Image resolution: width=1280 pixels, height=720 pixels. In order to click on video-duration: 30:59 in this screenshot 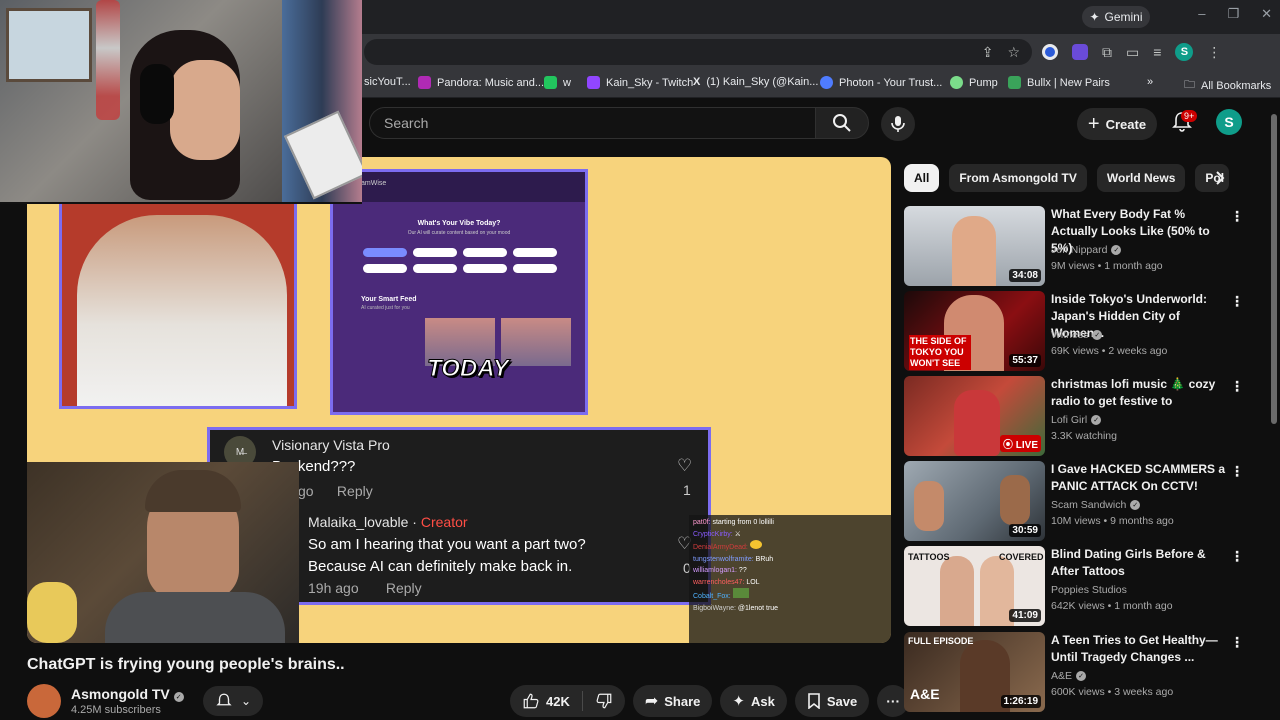, I will do `click(1025, 530)`.